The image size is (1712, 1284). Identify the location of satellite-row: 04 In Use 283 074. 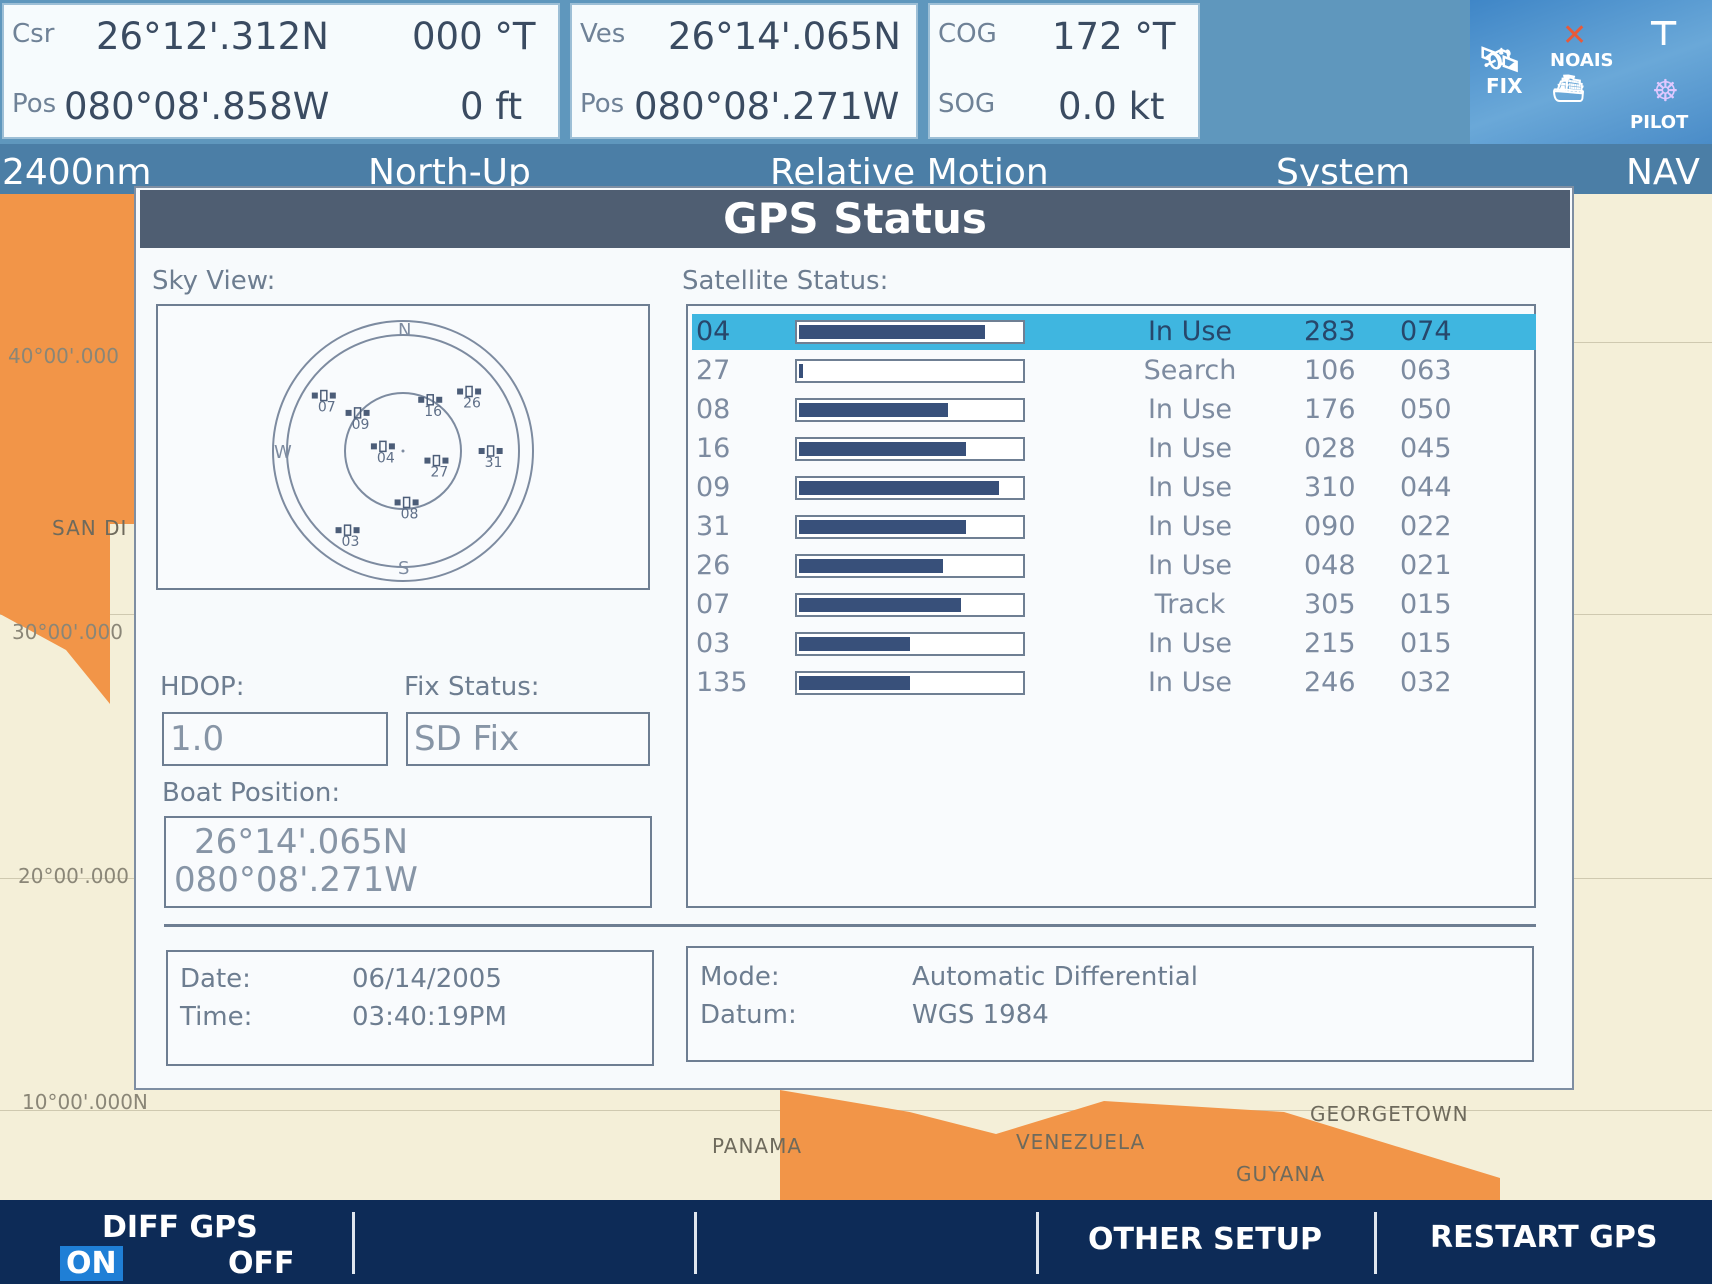
(1114, 332).